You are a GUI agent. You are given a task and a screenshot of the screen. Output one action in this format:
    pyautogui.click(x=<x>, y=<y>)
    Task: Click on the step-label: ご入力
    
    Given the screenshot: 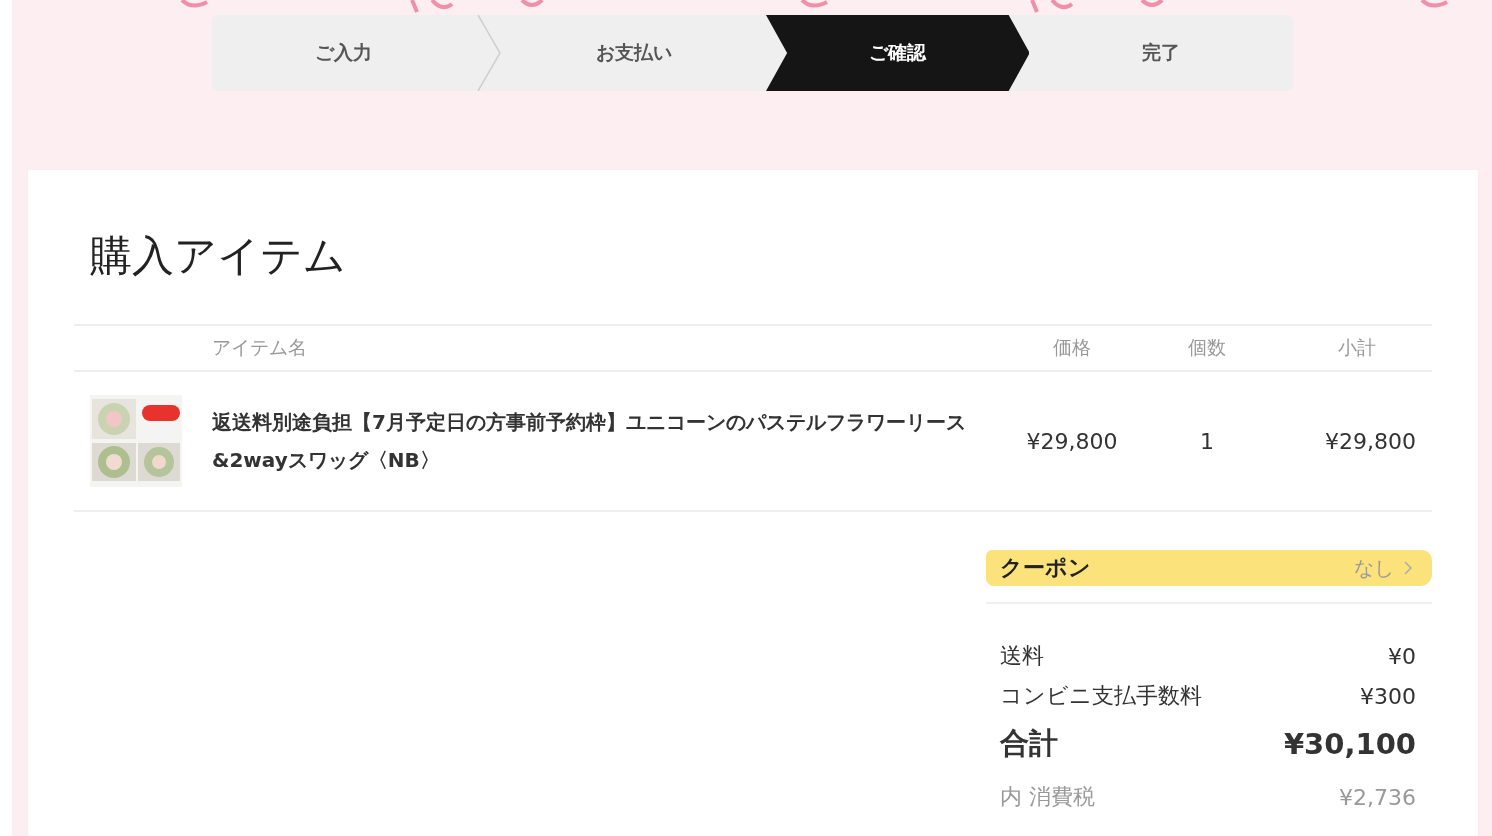 What is the action you would take?
    pyautogui.click(x=344, y=52)
    